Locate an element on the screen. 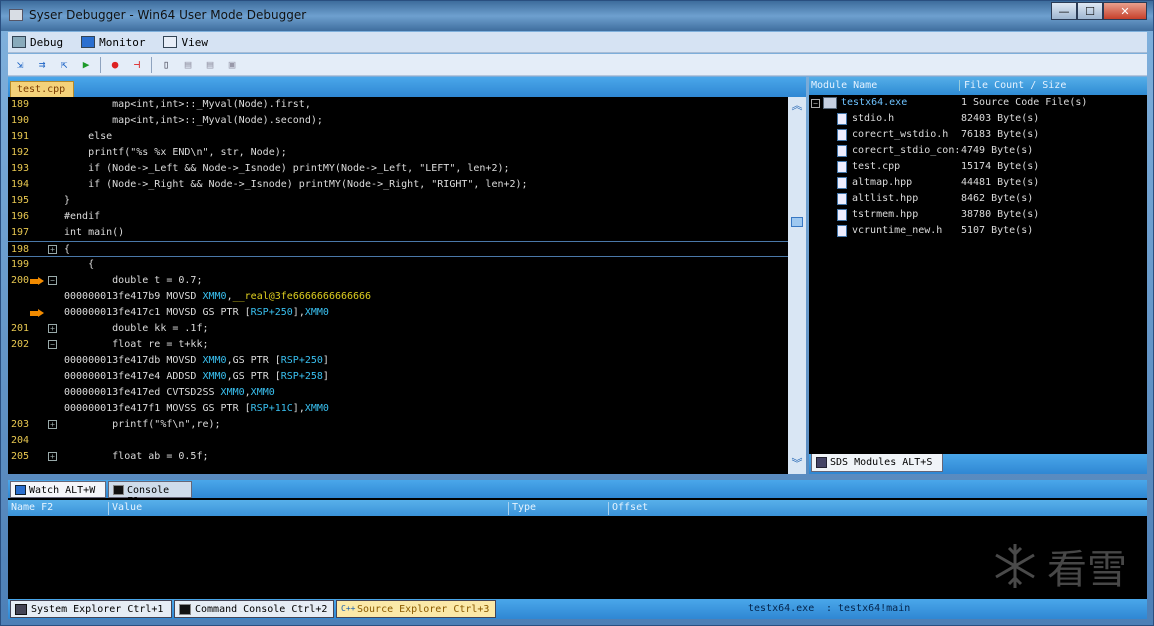 The image size is (1154, 626). tab-watch: Watch ALT+W is located at coordinates (58, 489).